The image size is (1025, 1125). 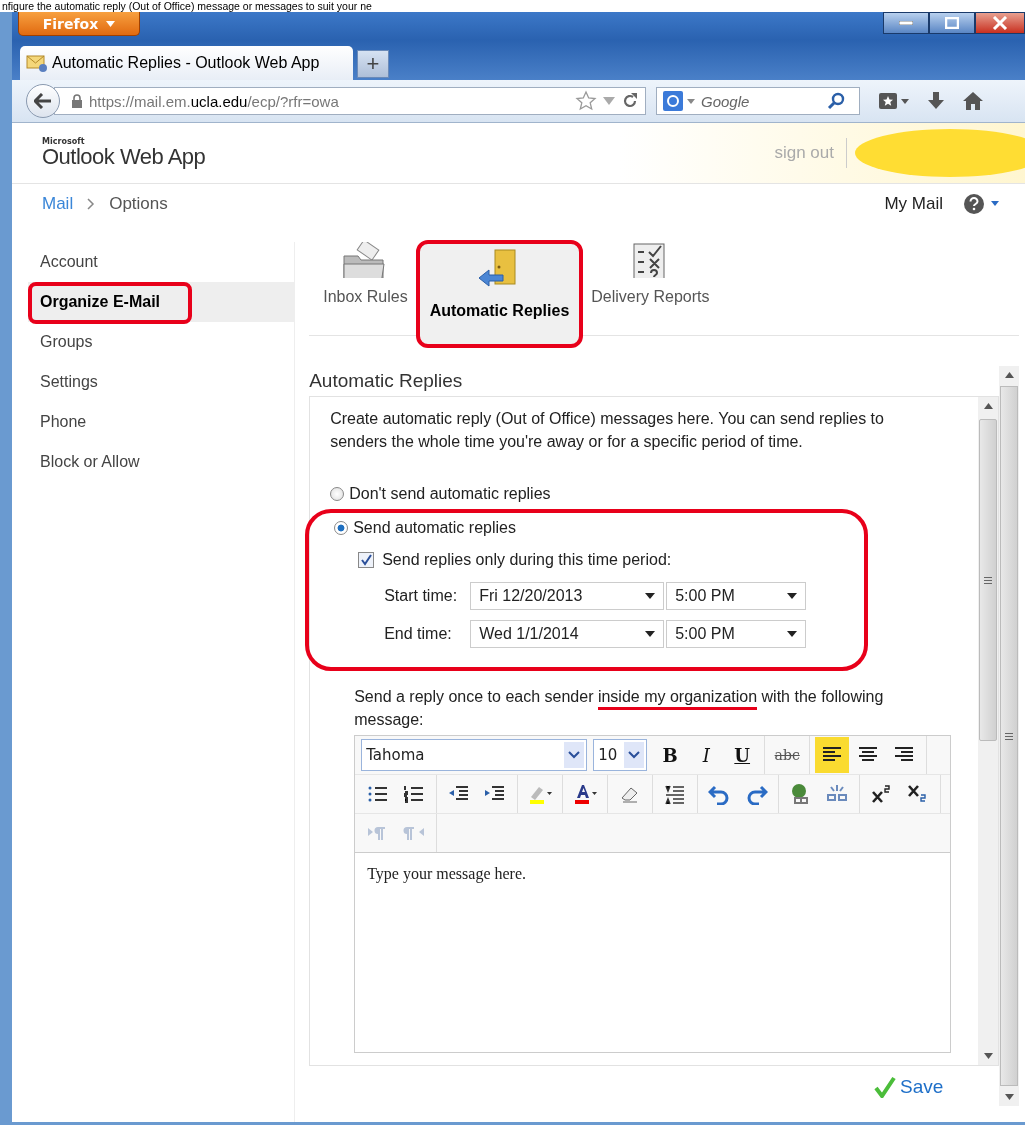 What do you see at coordinates (599, 528) in the screenshot?
I see `radio-option: Send automatic replies` at bounding box center [599, 528].